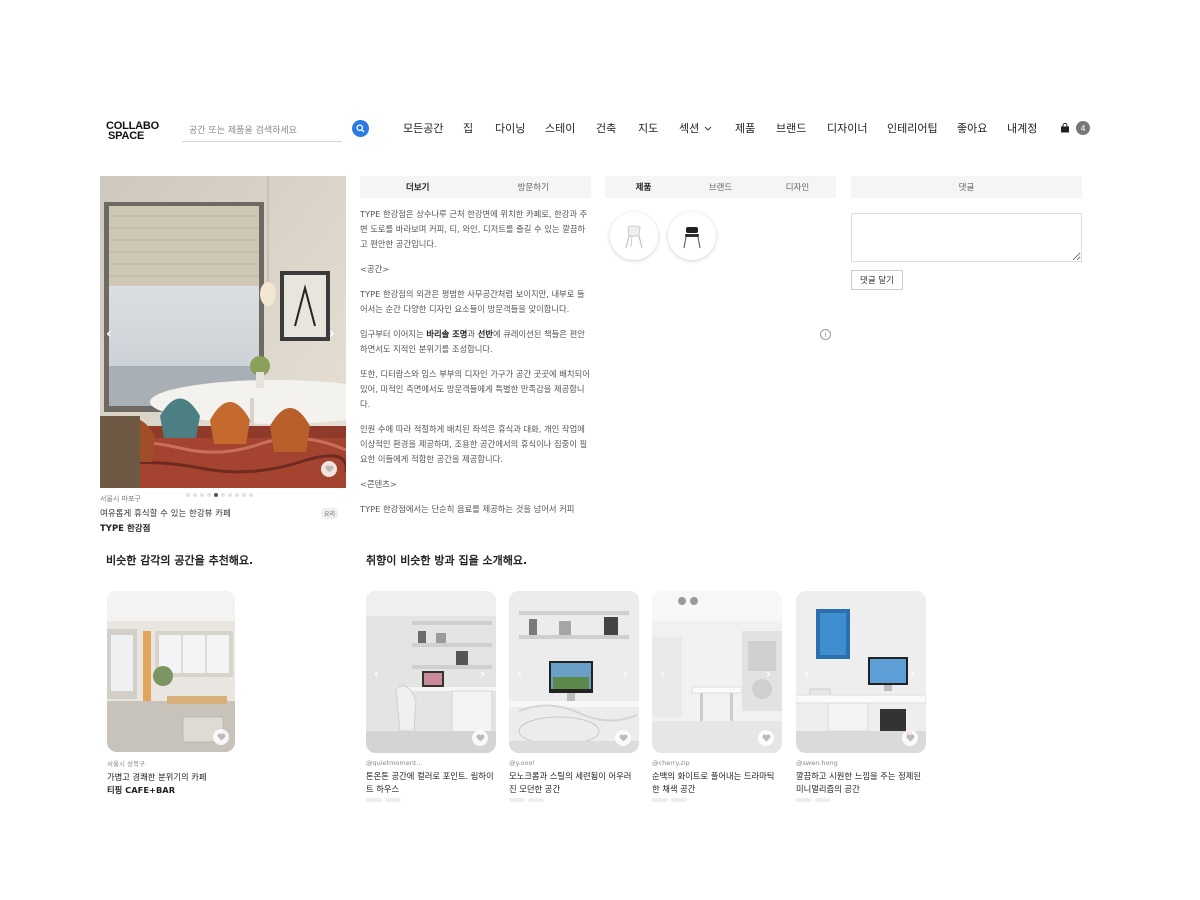 This screenshot has height=900, width=1200. Describe the element at coordinates (534, 187) in the screenshot. I see `tab-visit: 방문하기` at that location.